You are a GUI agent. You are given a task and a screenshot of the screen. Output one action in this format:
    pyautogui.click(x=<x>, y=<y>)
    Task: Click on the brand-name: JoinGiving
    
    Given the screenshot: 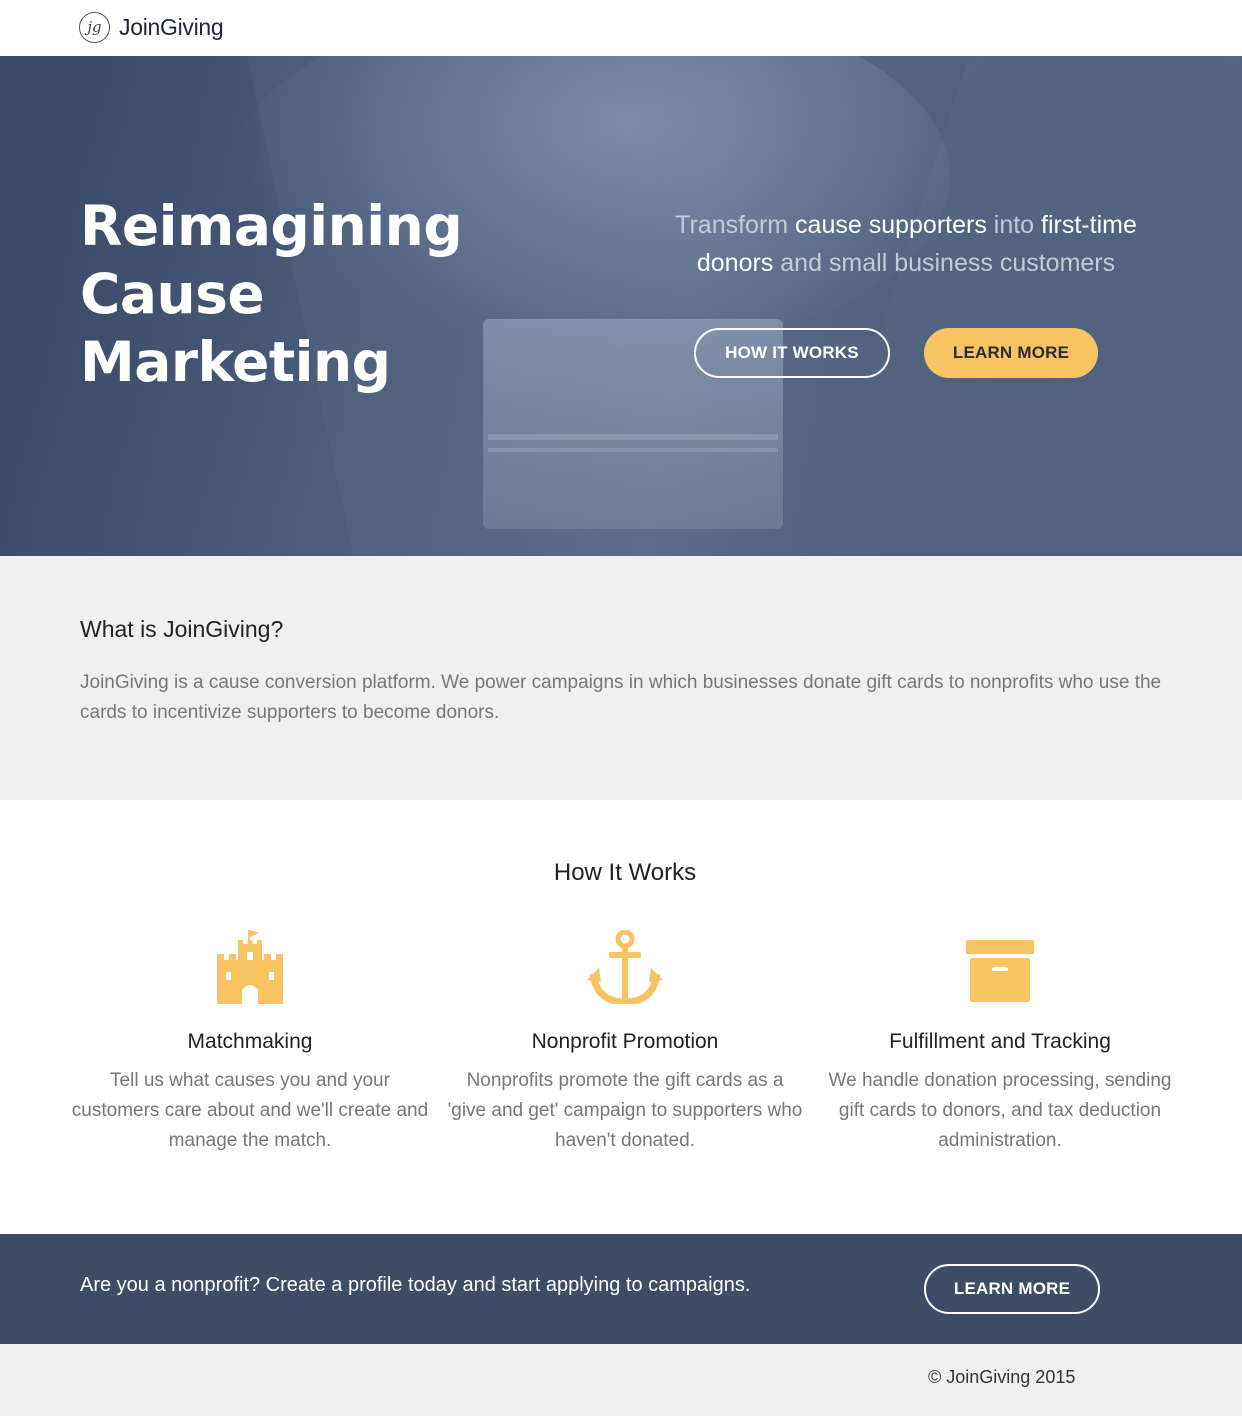 What is the action you would take?
    pyautogui.click(x=171, y=27)
    